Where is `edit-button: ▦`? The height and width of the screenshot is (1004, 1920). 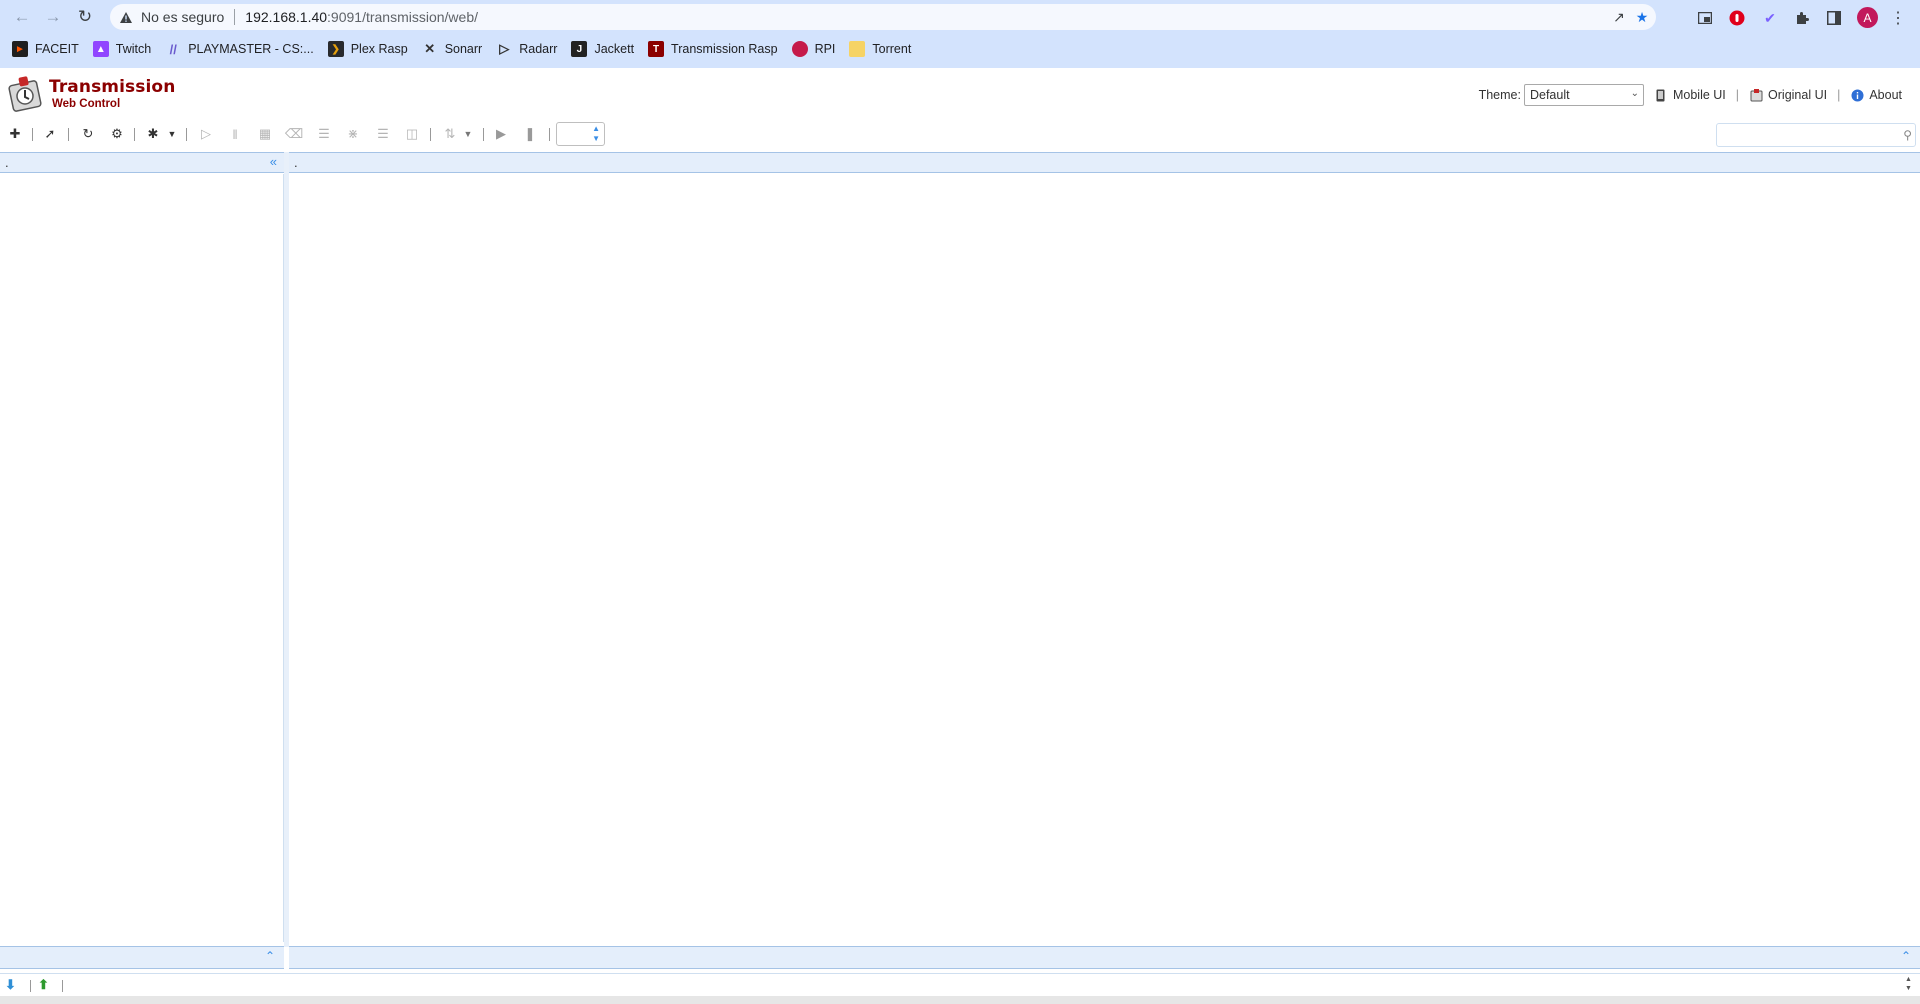
edit-button: ▦ is located at coordinates (265, 134).